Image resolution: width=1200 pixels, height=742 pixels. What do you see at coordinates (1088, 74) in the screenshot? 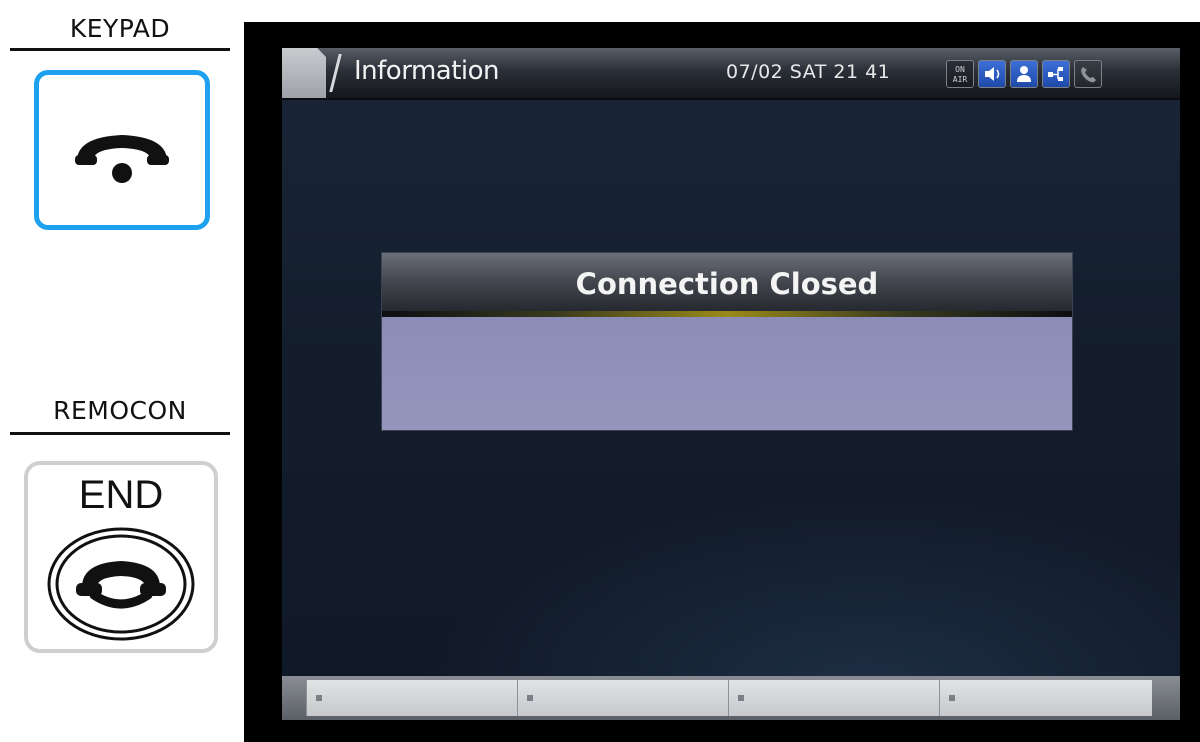
I see `handset-icon` at bounding box center [1088, 74].